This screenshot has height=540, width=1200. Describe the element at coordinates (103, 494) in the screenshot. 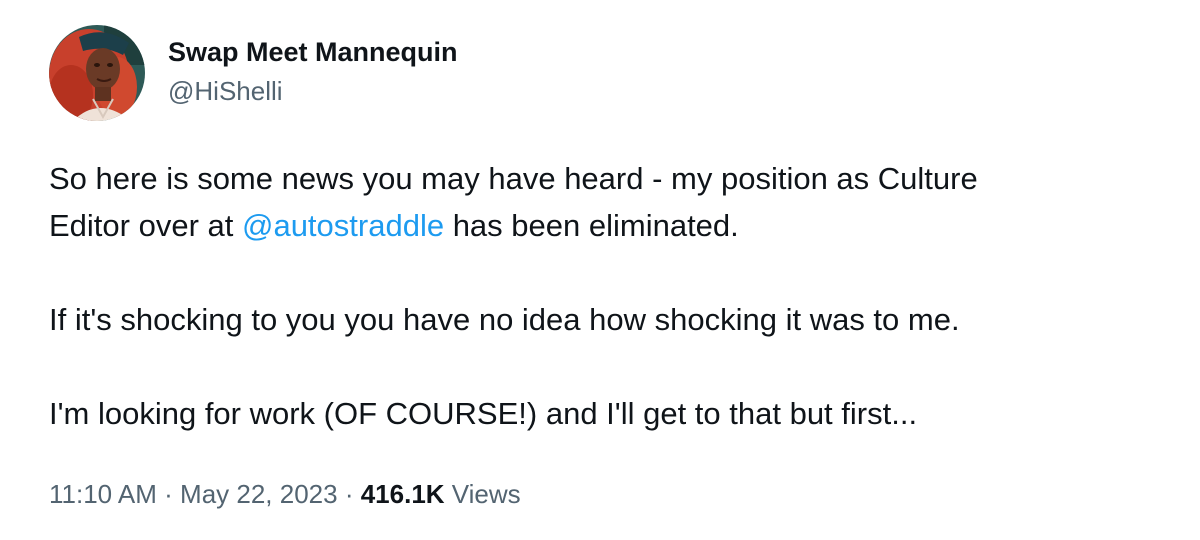

I see `tweet-time: 11:10 AM` at that location.